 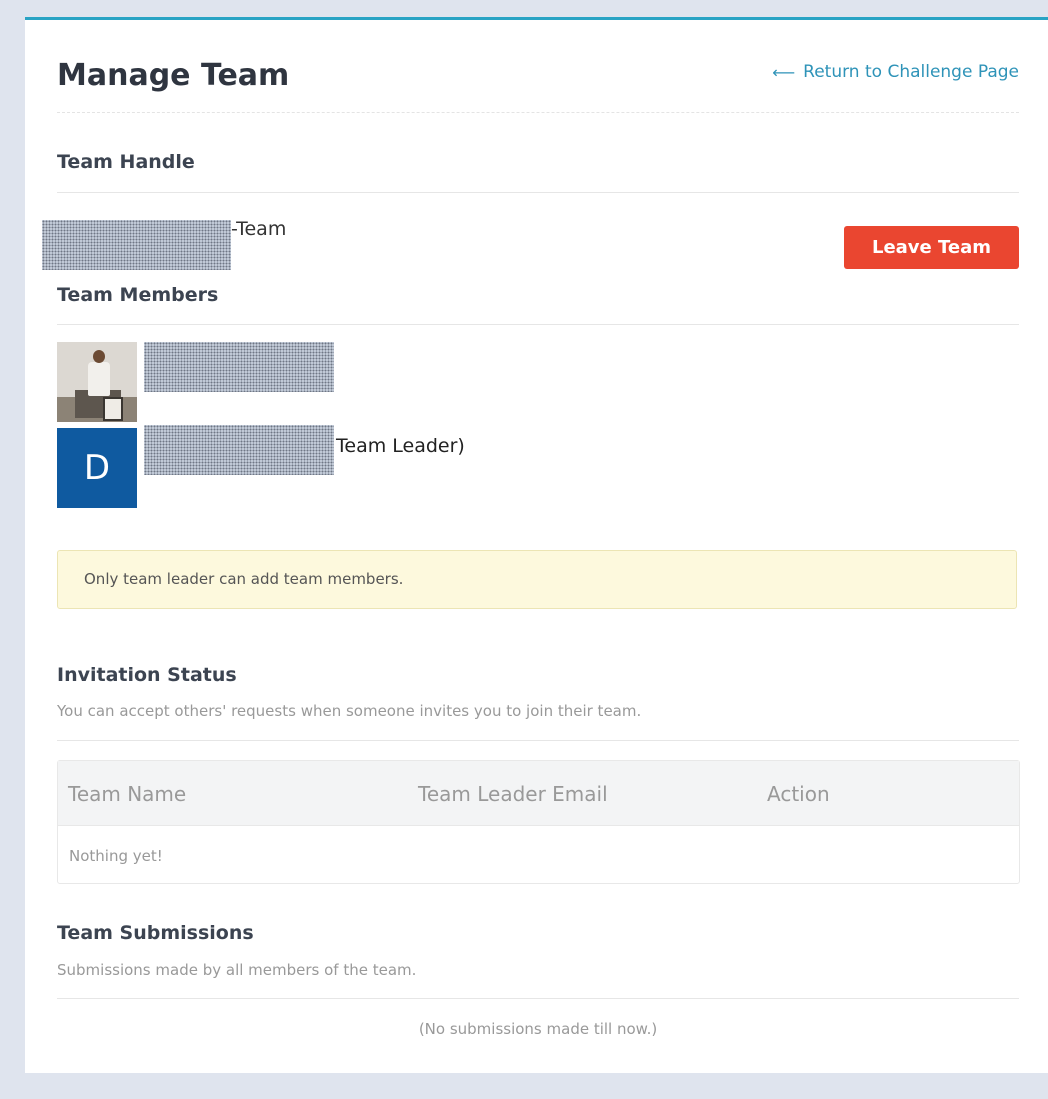 What do you see at coordinates (126, 162) in the screenshot?
I see `team-handle-heading: Team Handle` at bounding box center [126, 162].